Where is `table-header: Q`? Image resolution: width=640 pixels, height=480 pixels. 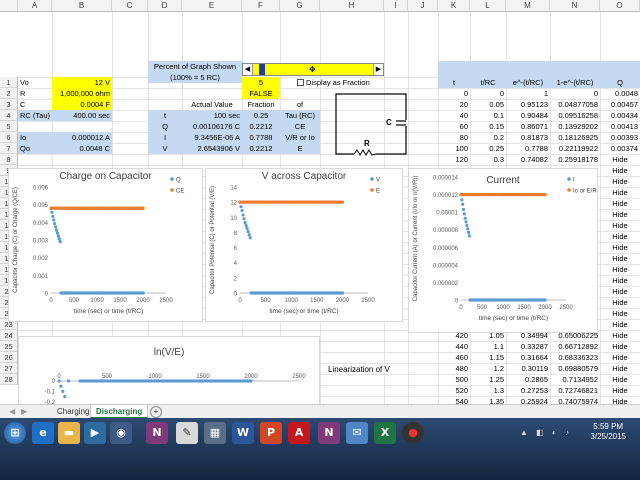
table-header: Q is located at coordinates (620, 82).